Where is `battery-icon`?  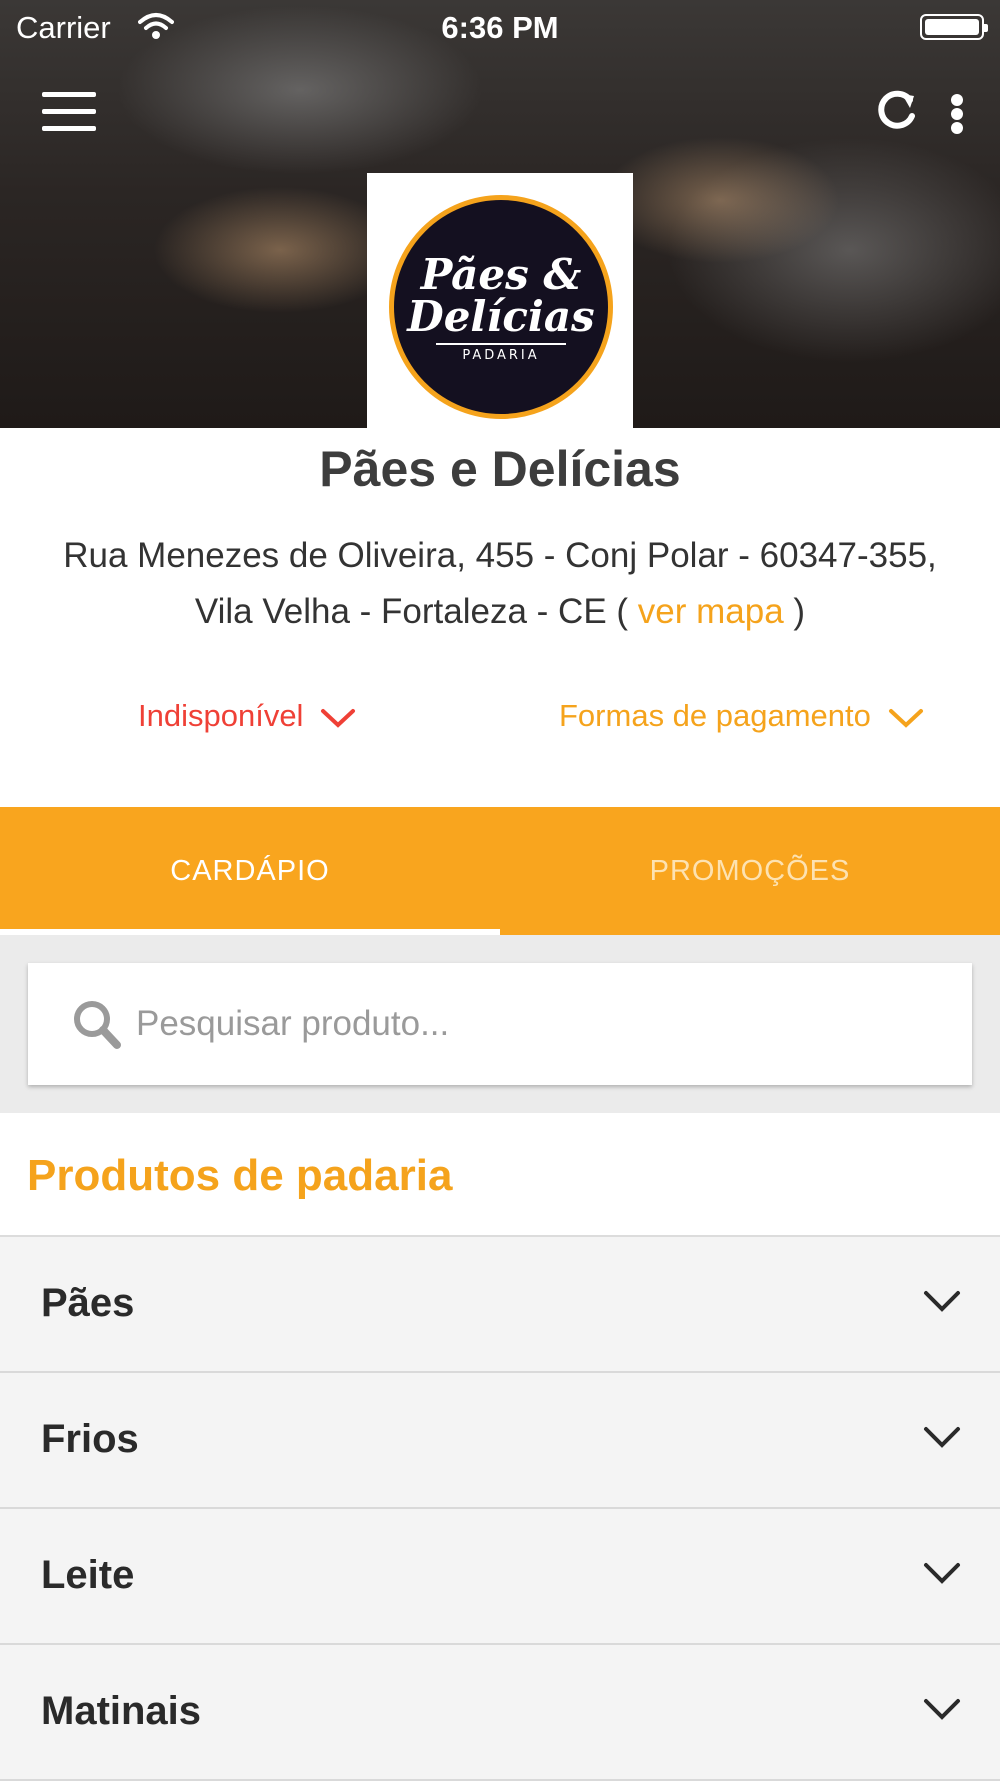 battery-icon is located at coordinates (954, 27).